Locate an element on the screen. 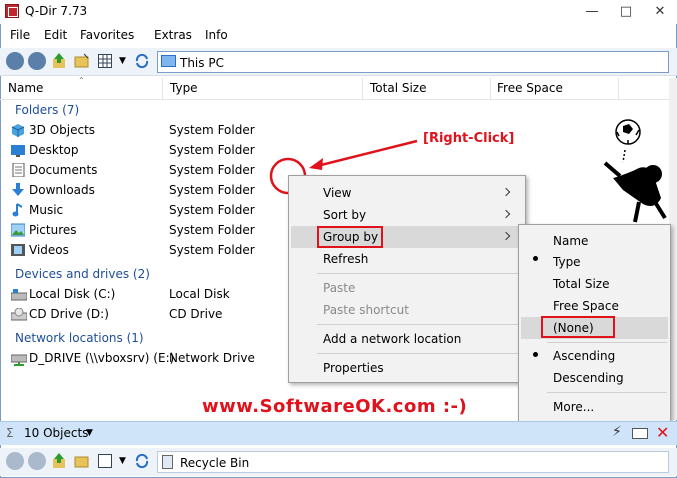 The height and width of the screenshot is (478, 677). maximize-button: □ is located at coordinates (626, 12).